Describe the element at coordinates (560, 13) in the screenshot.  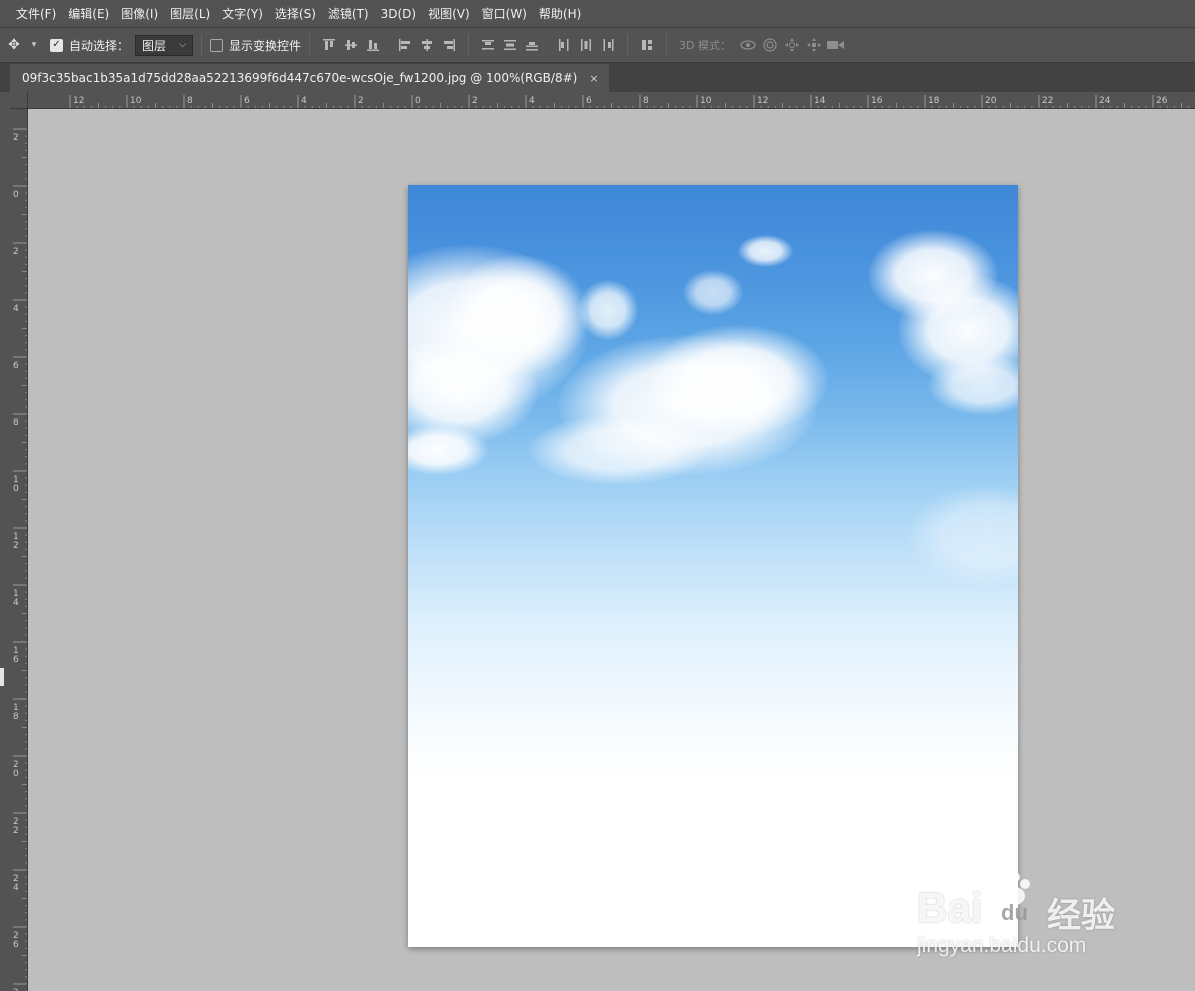
I see `menu-help: 帮助(H)` at that location.